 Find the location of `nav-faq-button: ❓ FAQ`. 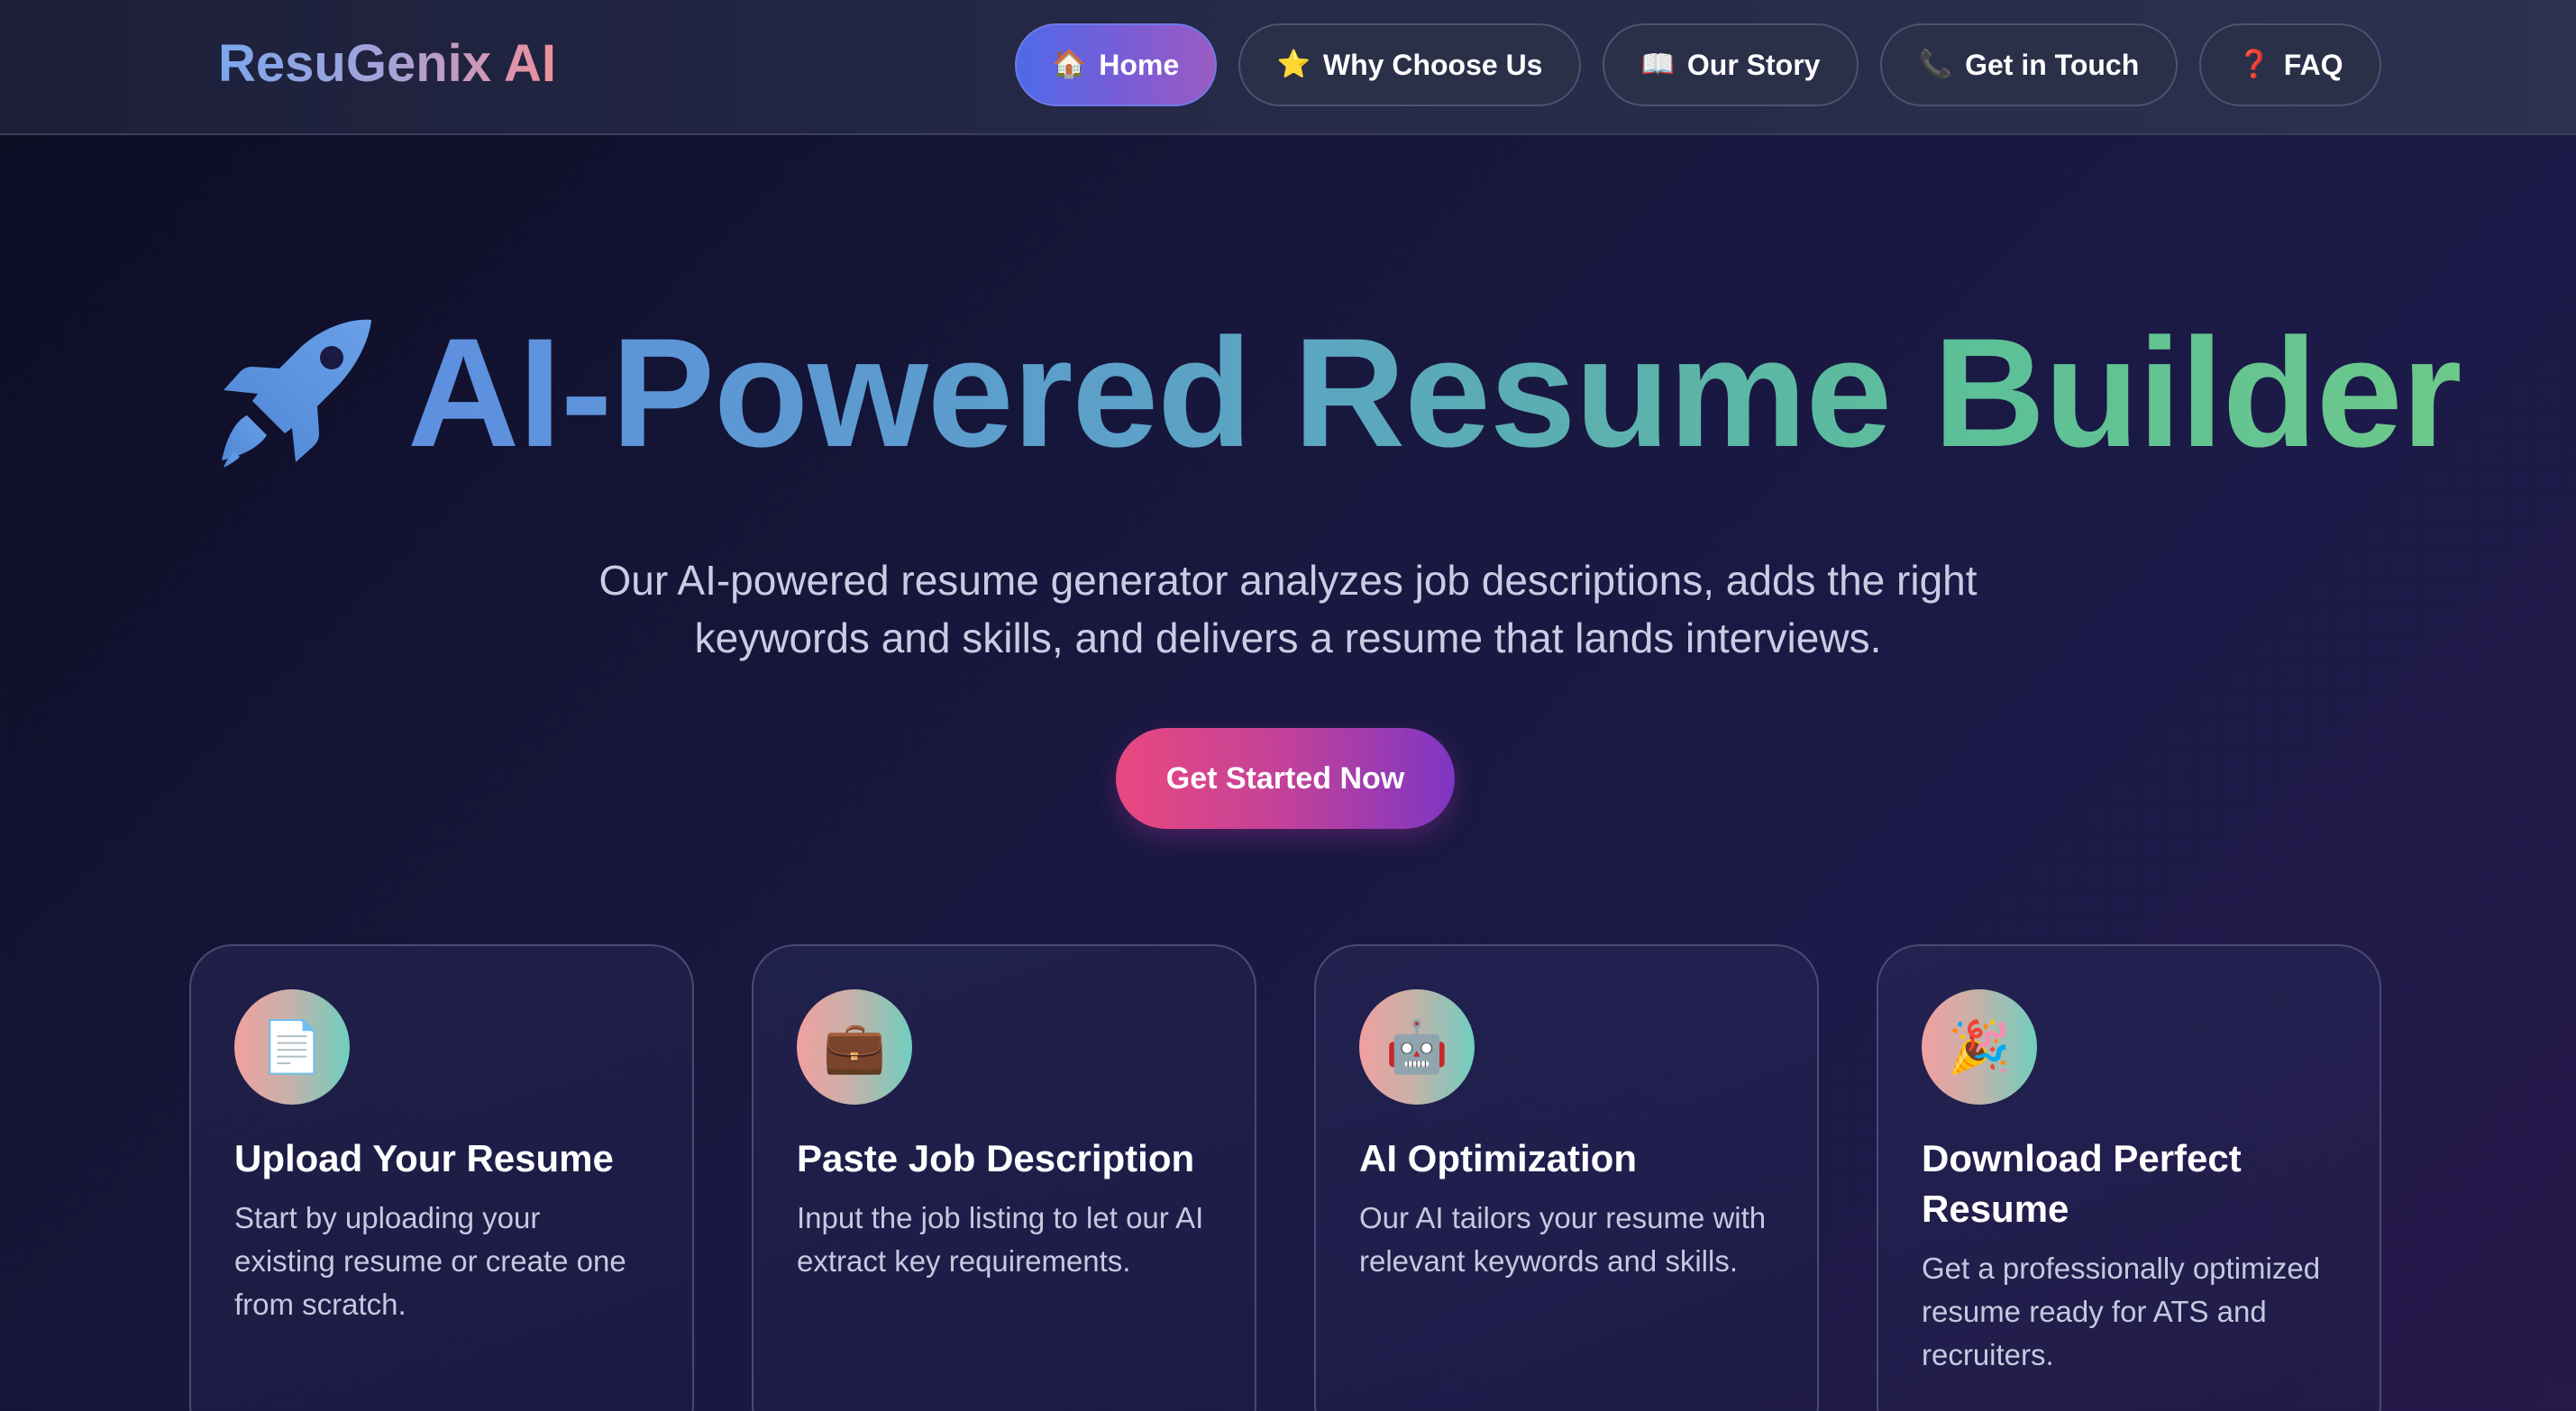

nav-faq-button: ❓ FAQ is located at coordinates (2290, 64).